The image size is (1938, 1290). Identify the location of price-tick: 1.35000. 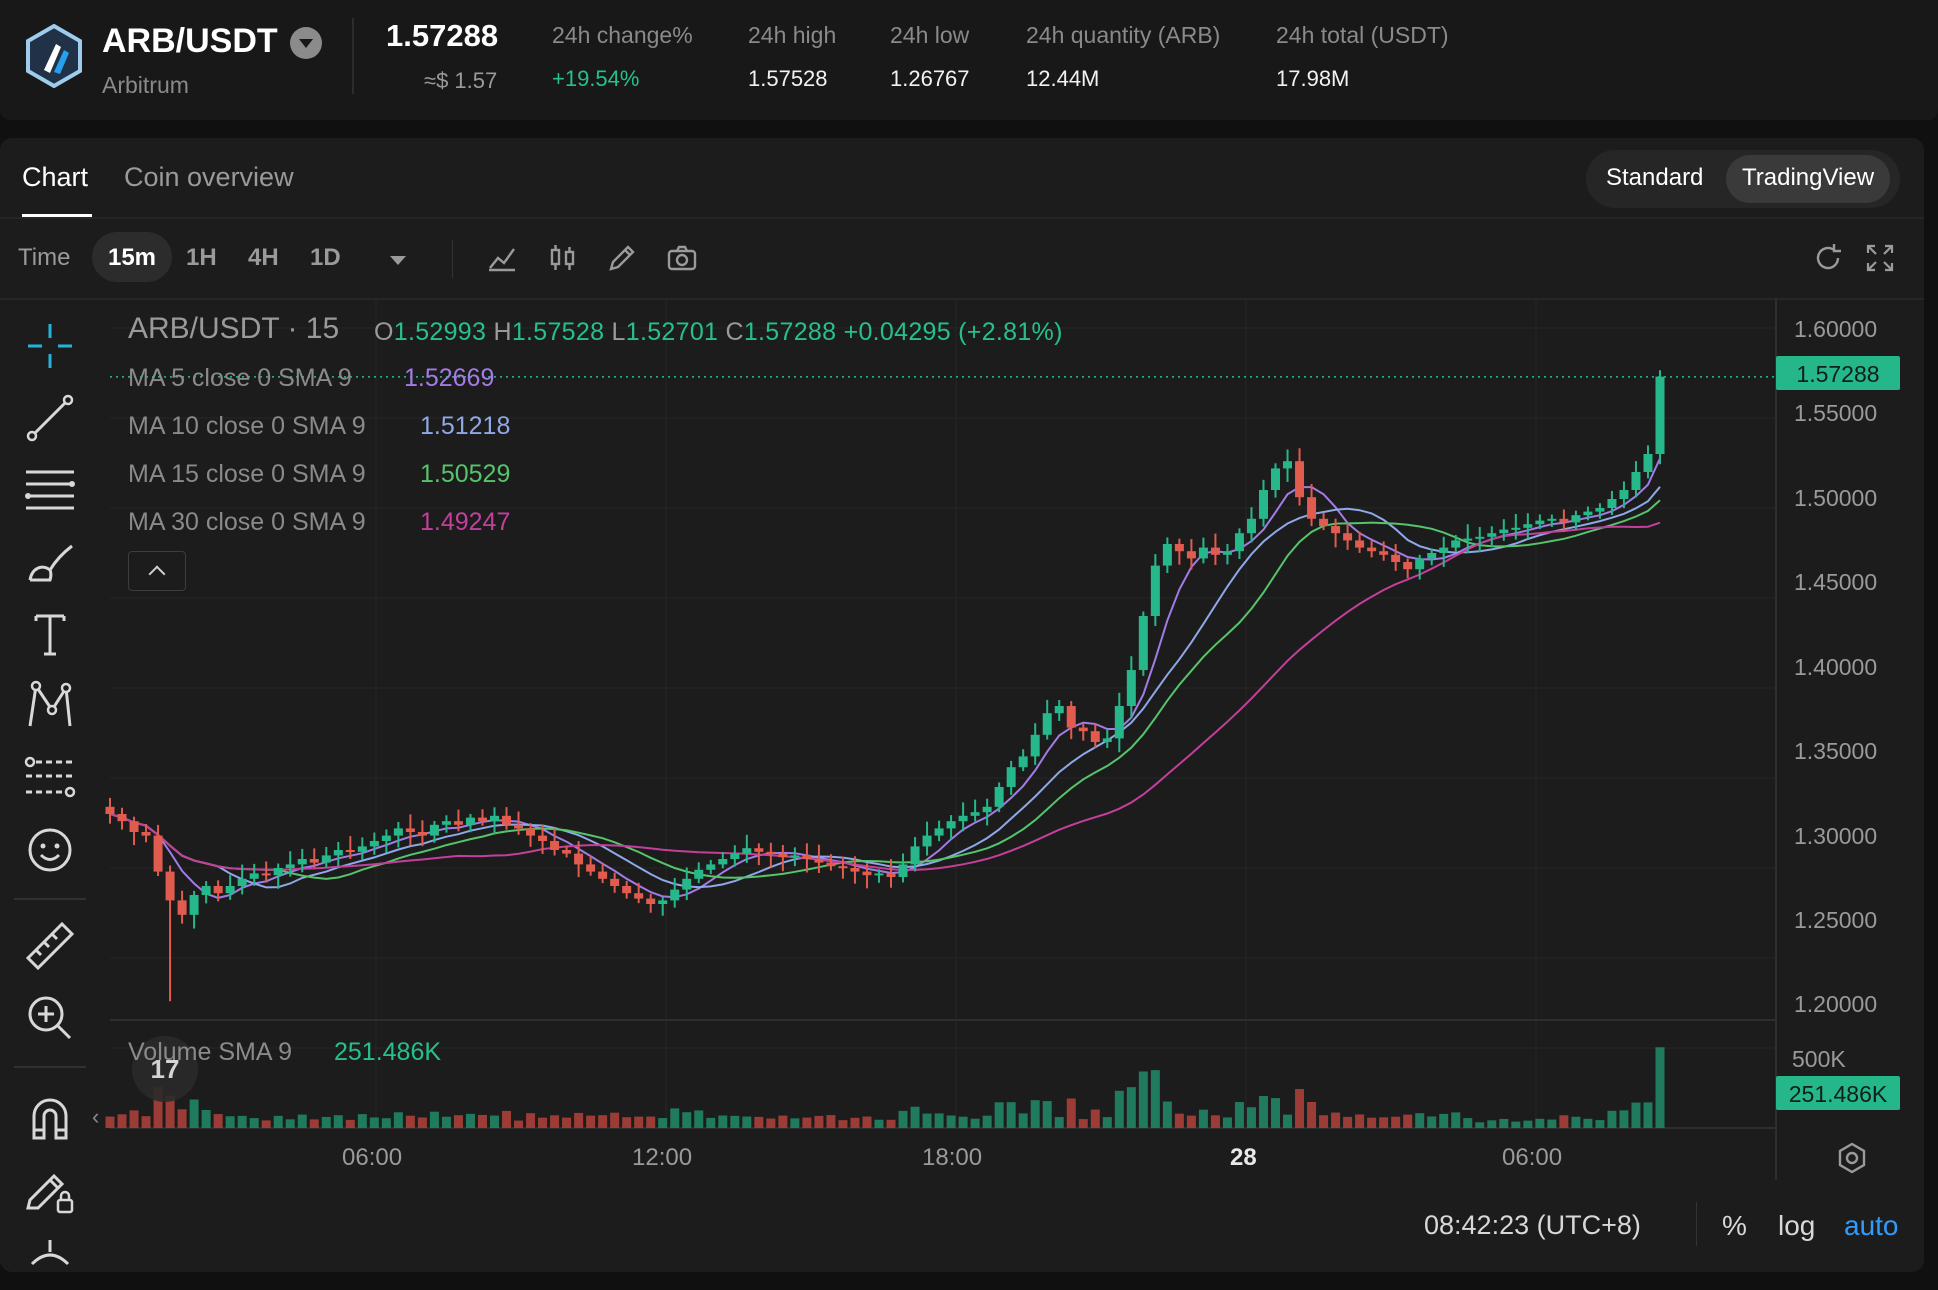
(1836, 751).